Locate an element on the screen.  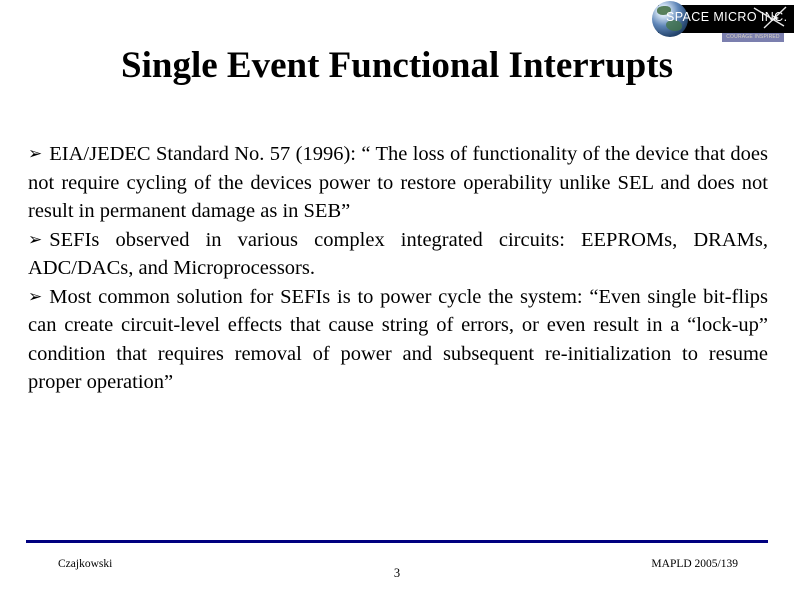
footer-divider is located at coordinates (397, 541).